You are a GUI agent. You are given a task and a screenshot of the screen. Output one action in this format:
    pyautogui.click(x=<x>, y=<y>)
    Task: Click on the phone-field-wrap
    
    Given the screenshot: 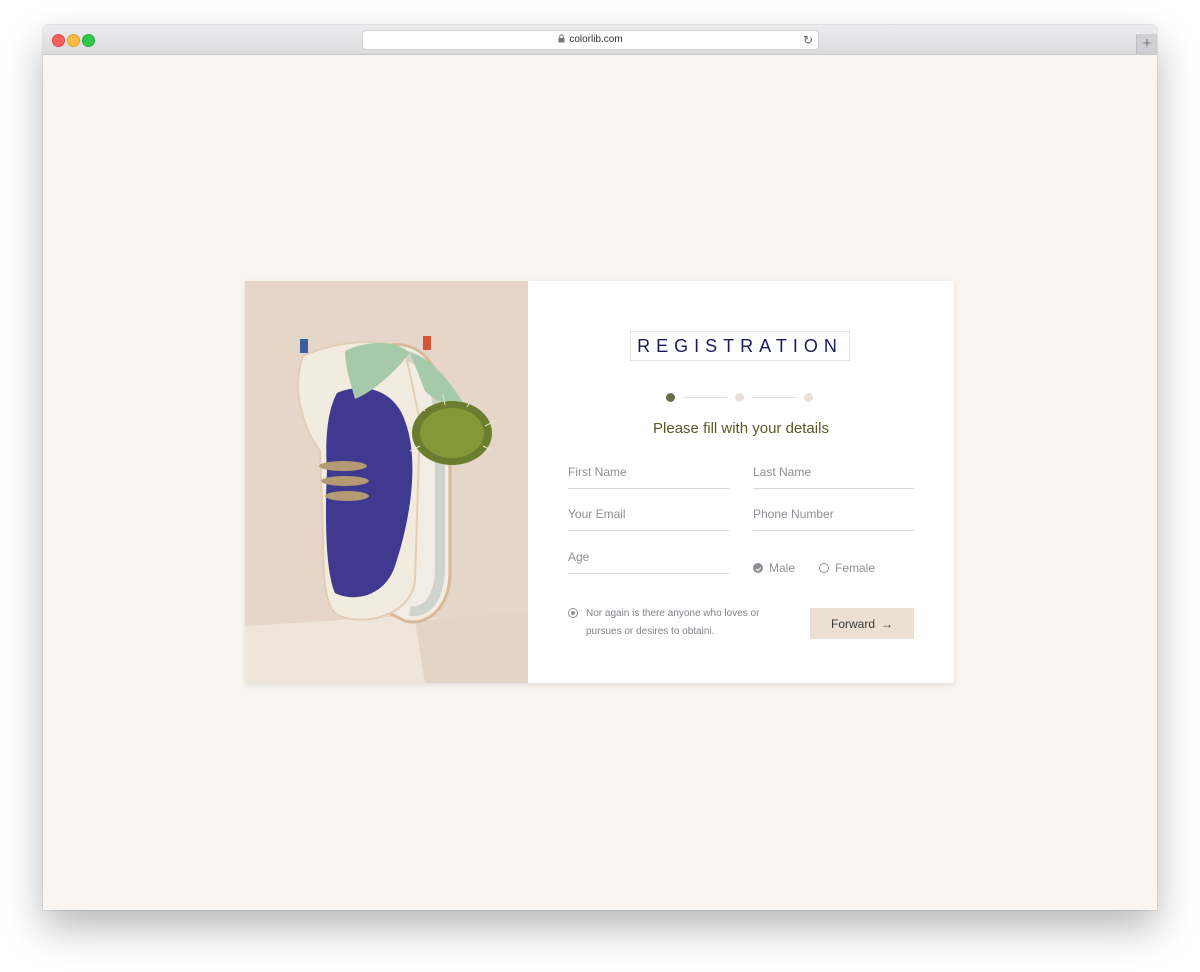 What is the action you would take?
    pyautogui.click(x=833, y=515)
    